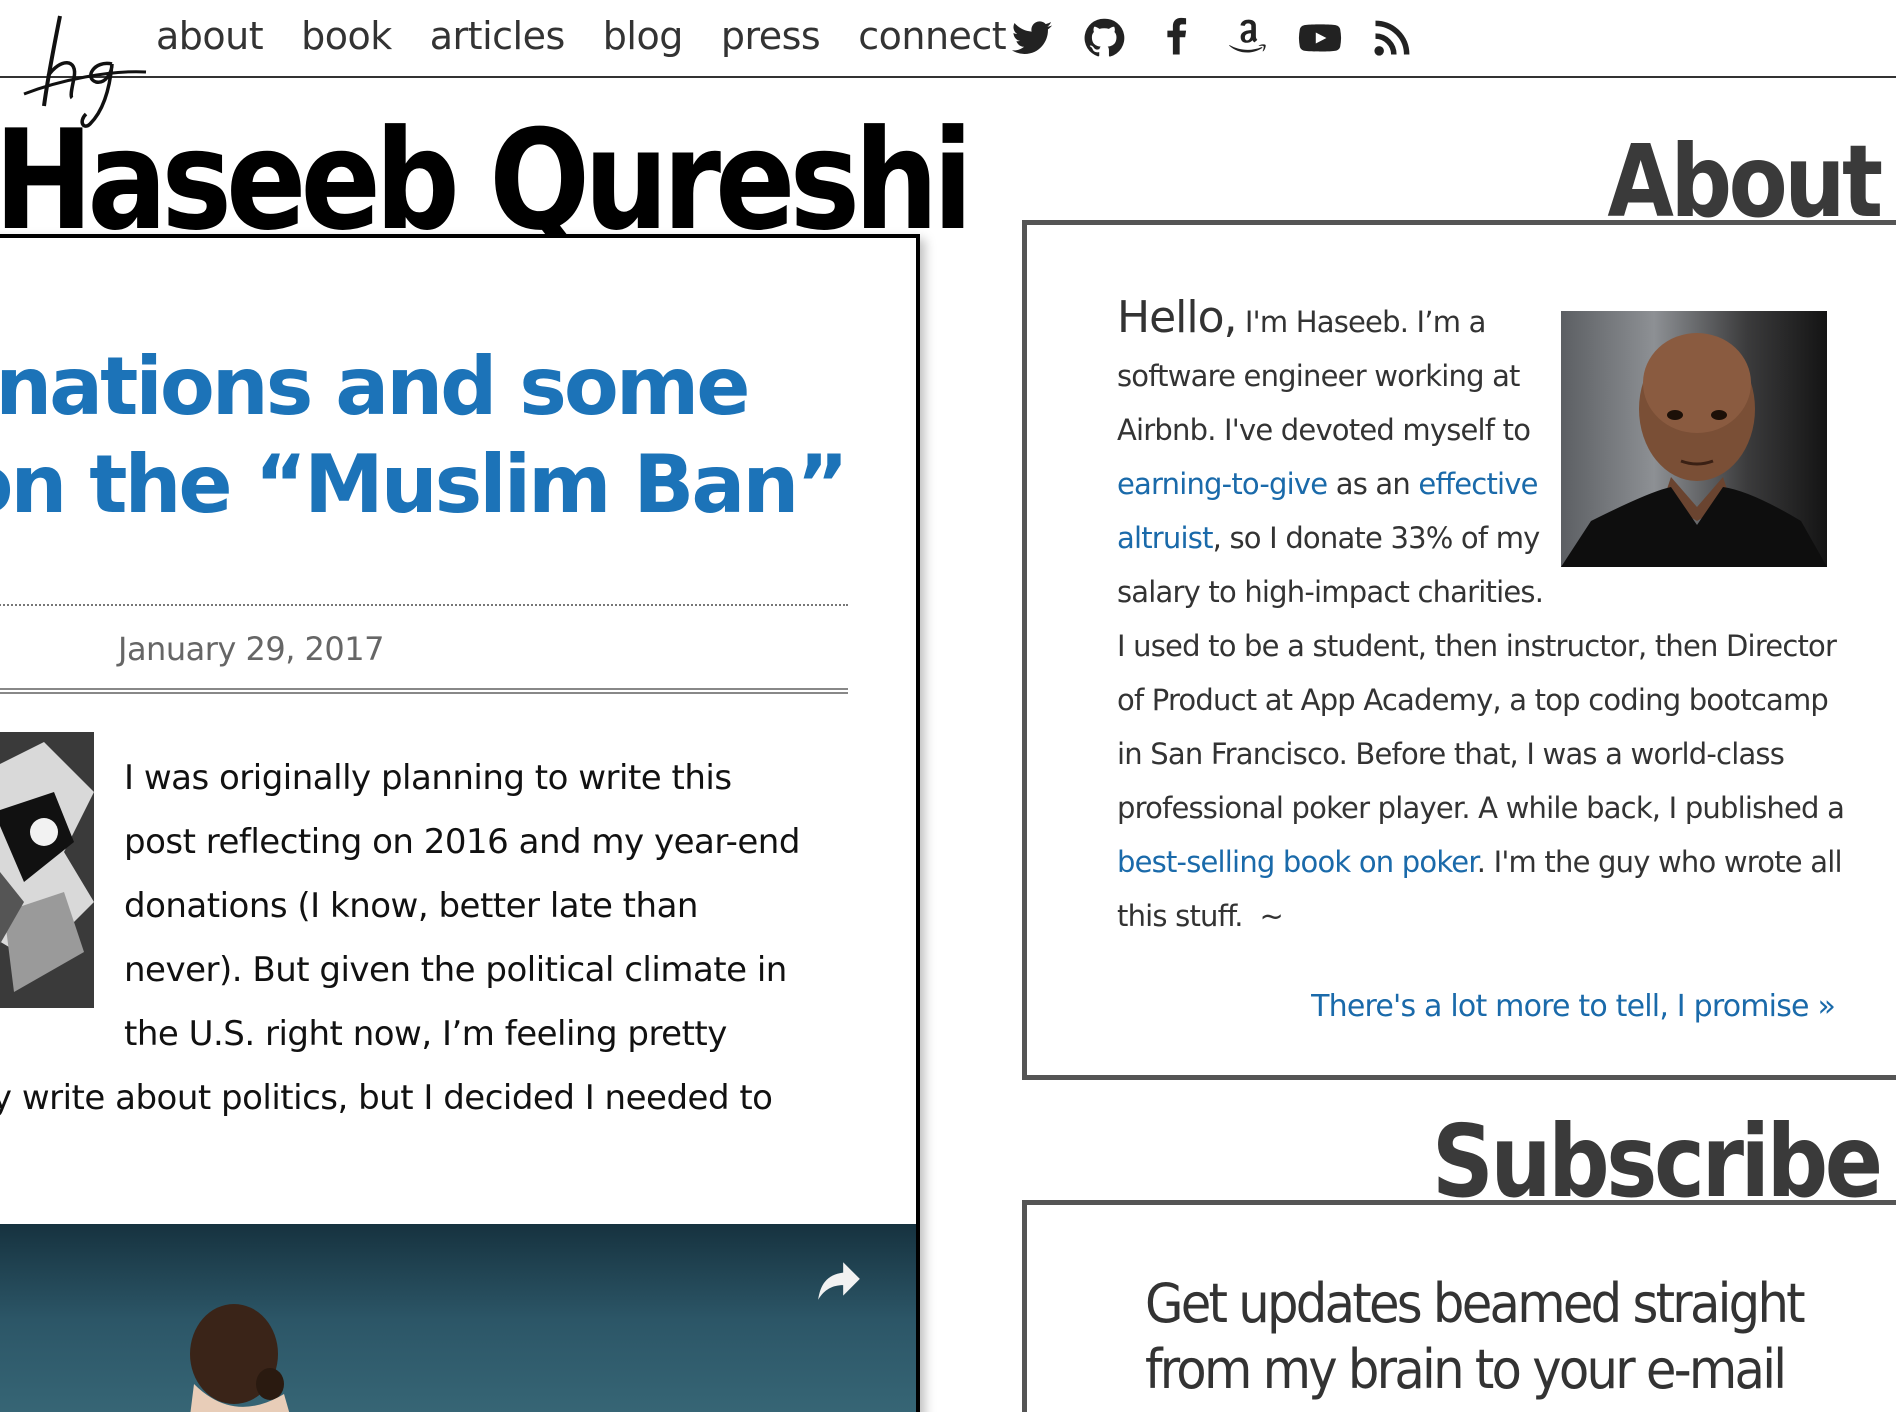 The width and height of the screenshot is (1896, 1412). What do you see at coordinates (1324, 430) in the screenshot?
I see `about-text-line: Airbnb. I've devoted myself to` at bounding box center [1324, 430].